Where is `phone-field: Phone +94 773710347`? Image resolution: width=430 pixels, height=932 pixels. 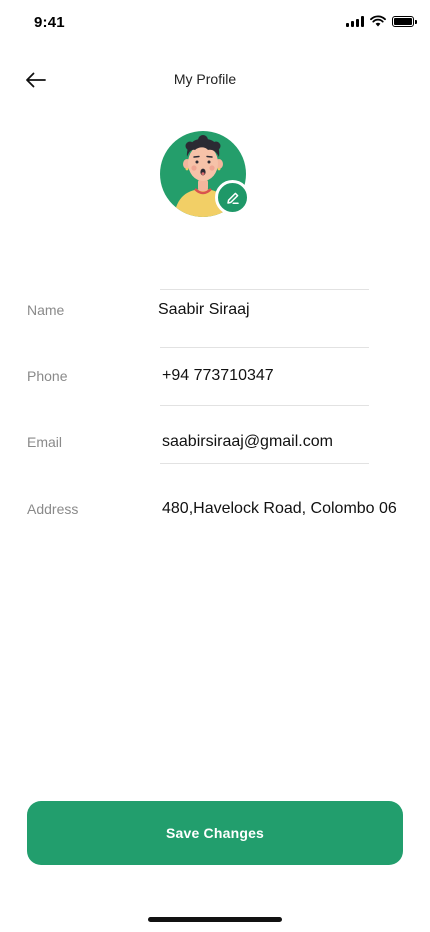 phone-field: Phone +94 773710347 is located at coordinates (215, 378).